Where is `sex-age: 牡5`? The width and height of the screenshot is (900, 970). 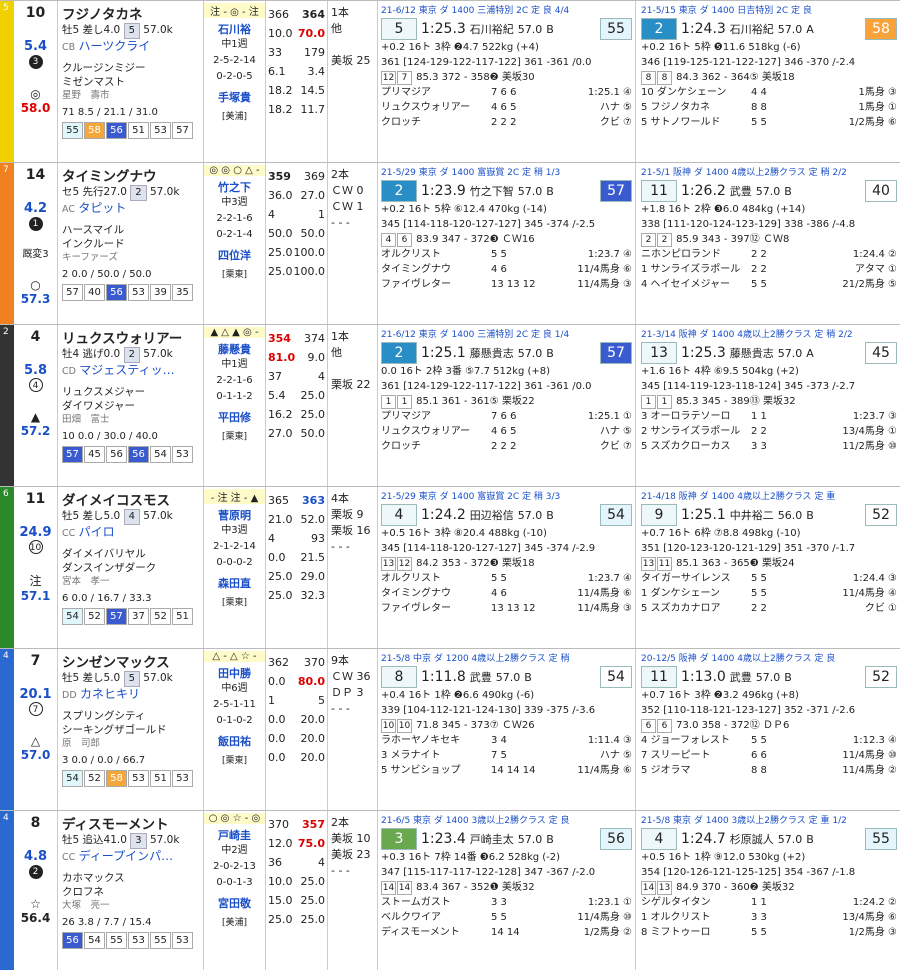 sex-age: 牡5 is located at coordinates (71, 678).